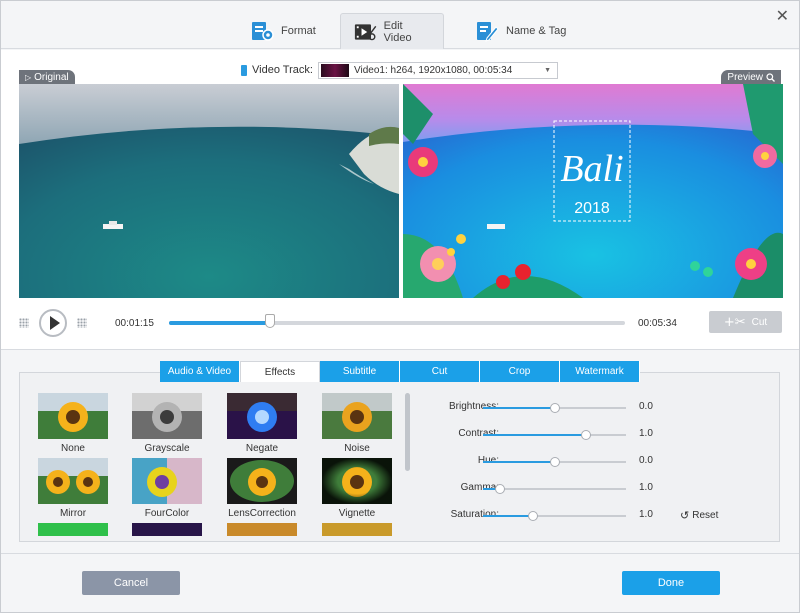 The image size is (800, 613). I want to click on effect-none: None, so click(73, 423).